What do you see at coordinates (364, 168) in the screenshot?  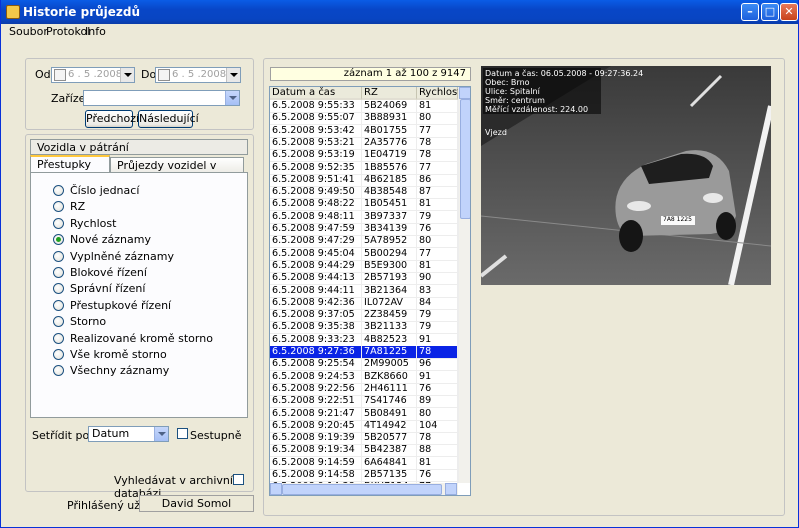 I see `table-row: 6.5.2008 9:52:35 1B85576 77` at bounding box center [364, 168].